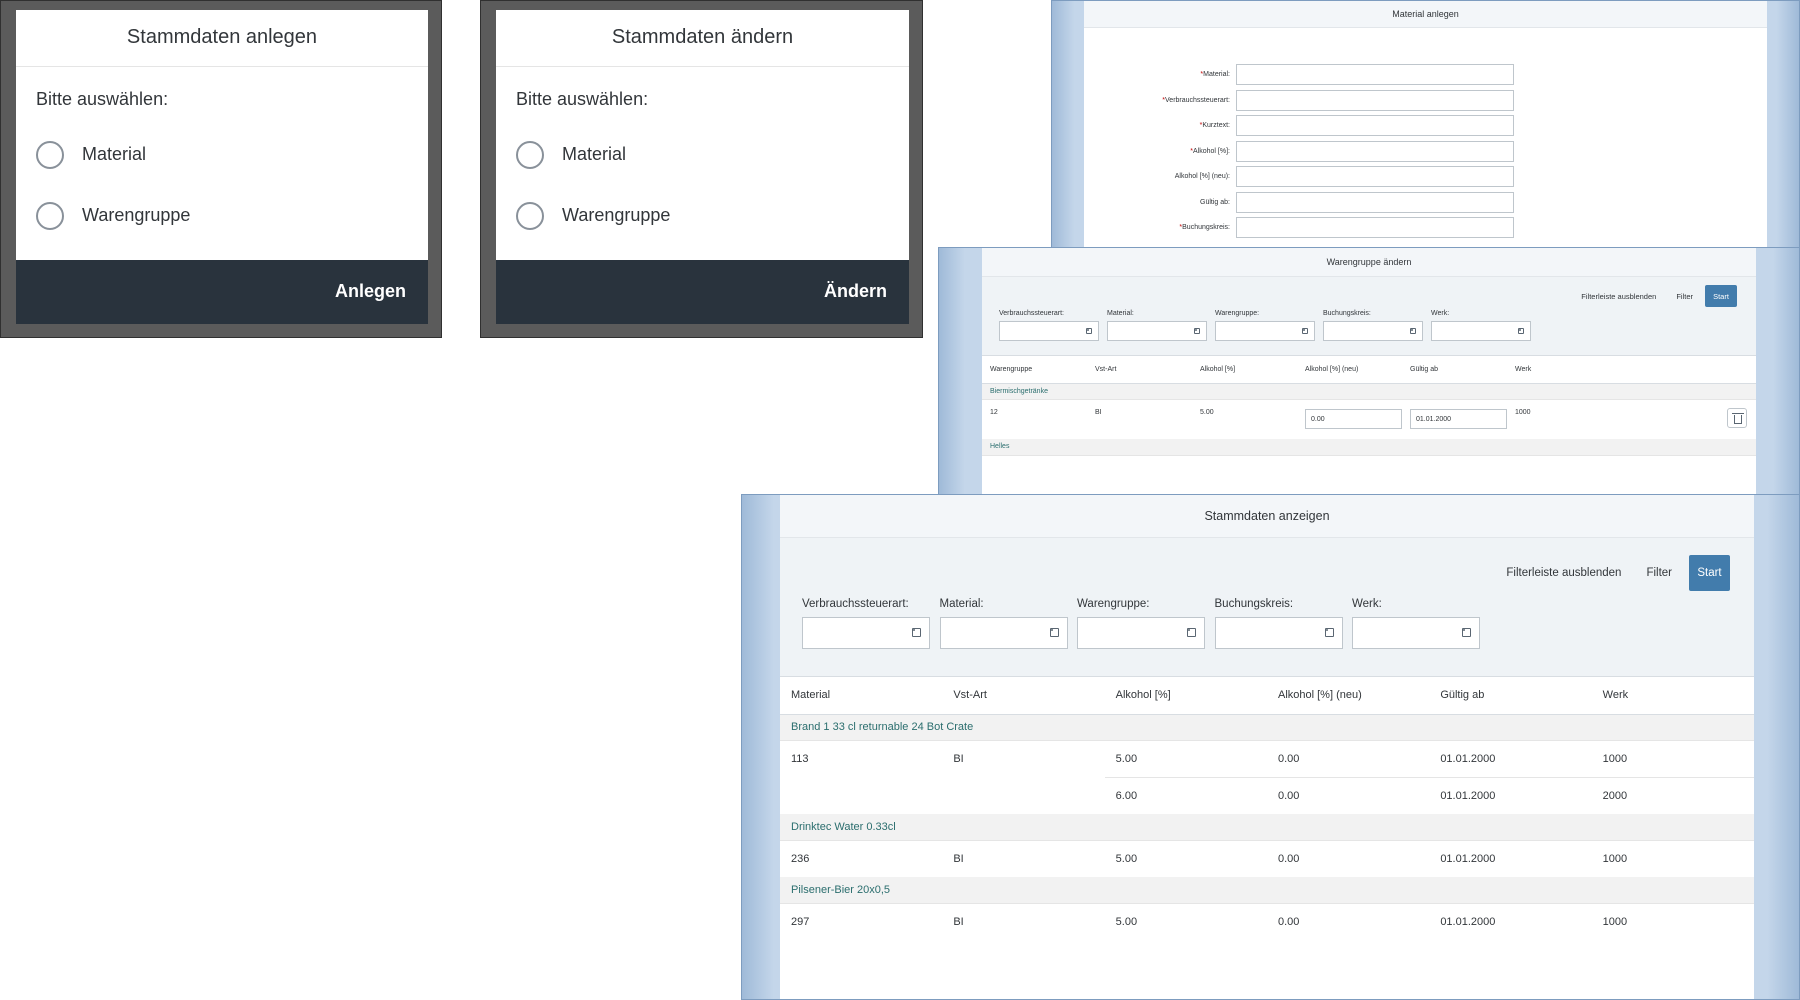  What do you see at coordinates (1160, 125) in the screenshot?
I see `form-label: *Kurztext:` at bounding box center [1160, 125].